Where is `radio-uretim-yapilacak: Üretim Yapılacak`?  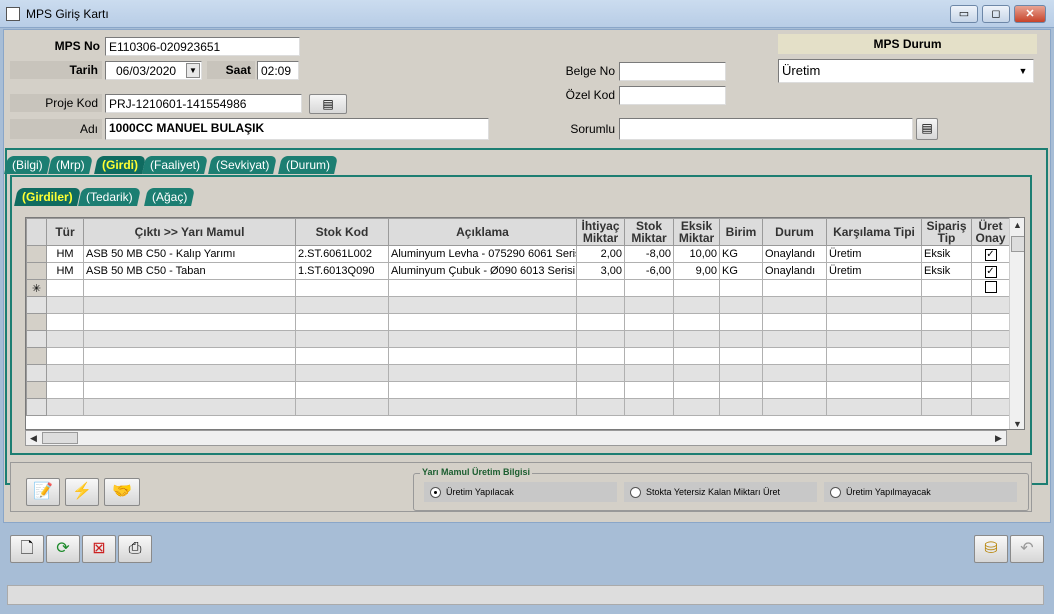 radio-uretim-yapilacak: Üretim Yapılacak is located at coordinates (520, 492).